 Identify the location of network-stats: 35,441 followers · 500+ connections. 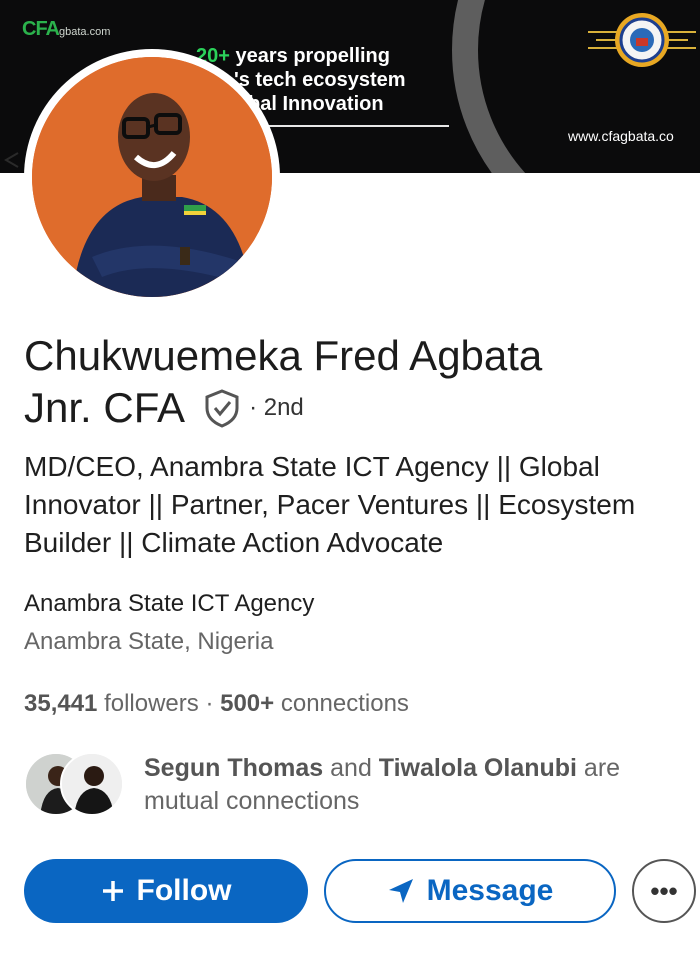
(216, 704).